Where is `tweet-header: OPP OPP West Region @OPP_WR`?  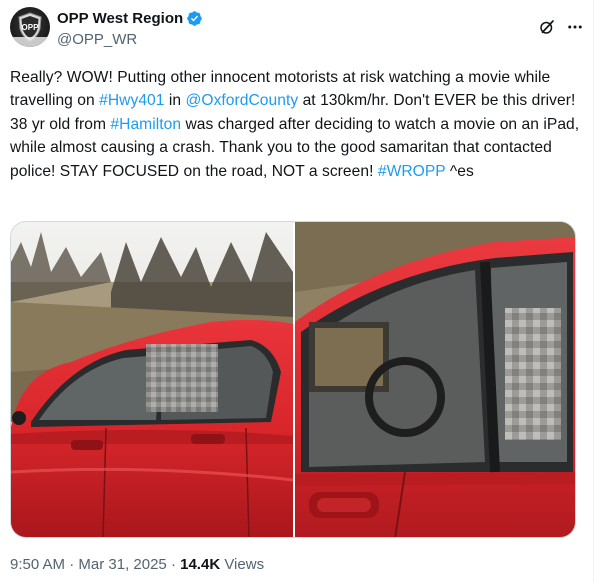
tweet-header: OPP OPP West Region @OPP_WR is located at coordinates (296, 28).